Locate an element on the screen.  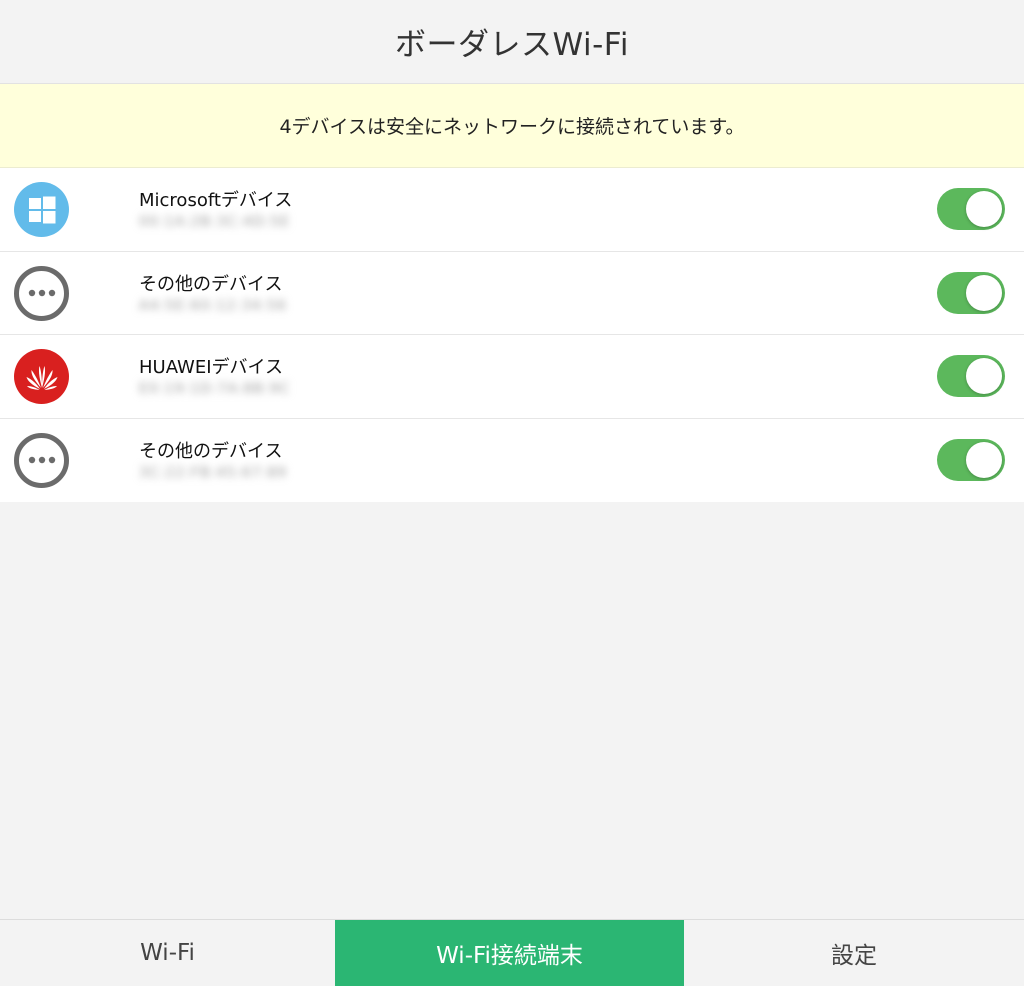
notice-text: 4デバイスは安全にネットワークに接続されています。 is located at coordinates (512, 127).